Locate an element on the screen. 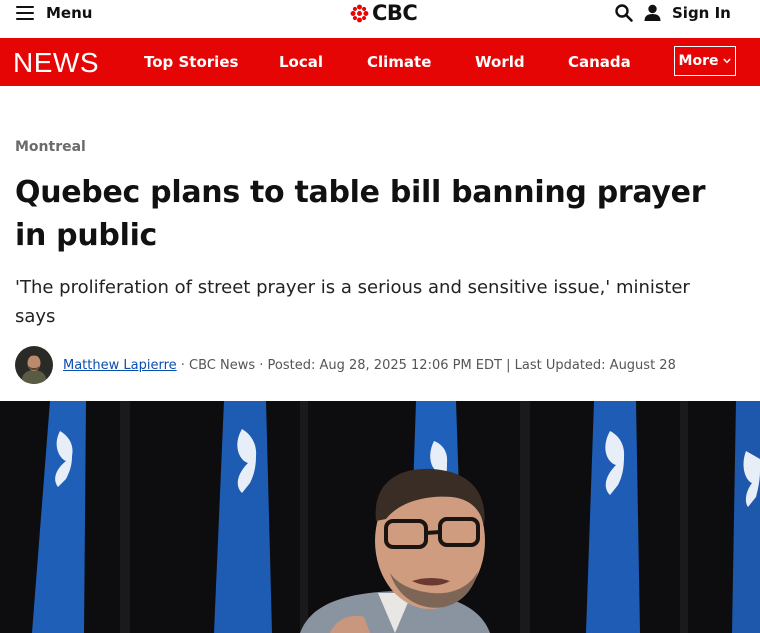  cbc-gem-icon is located at coordinates (359, 13).